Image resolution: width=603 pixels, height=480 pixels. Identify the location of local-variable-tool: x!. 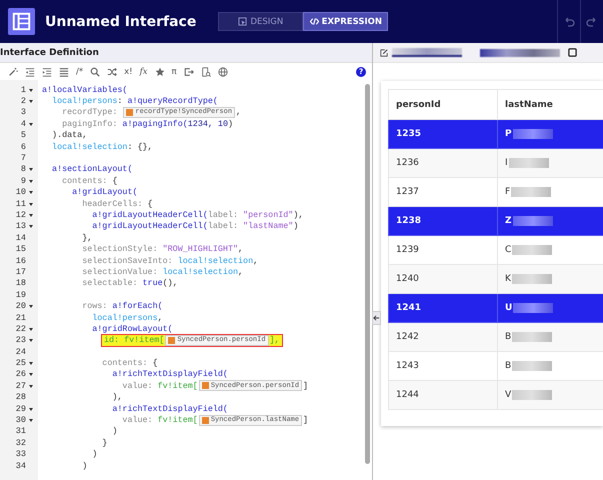
(128, 71).